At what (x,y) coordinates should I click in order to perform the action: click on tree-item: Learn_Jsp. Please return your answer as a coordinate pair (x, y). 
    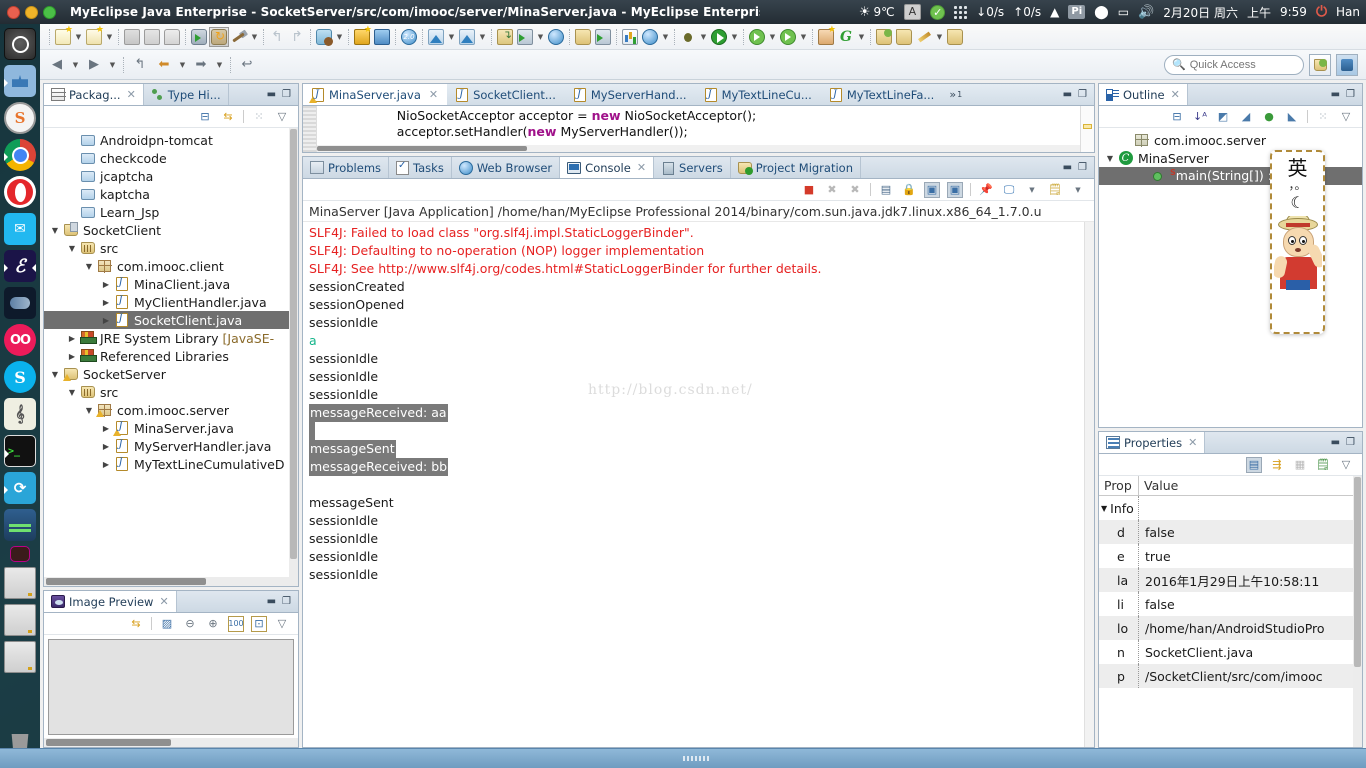
    Looking at the image, I should click on (171, 212).